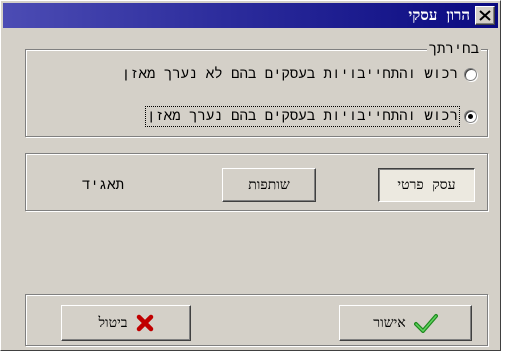 The width and height of the screenshot is (505, 351). I want to click on cancel-button: ביטול, so click(126, 323).